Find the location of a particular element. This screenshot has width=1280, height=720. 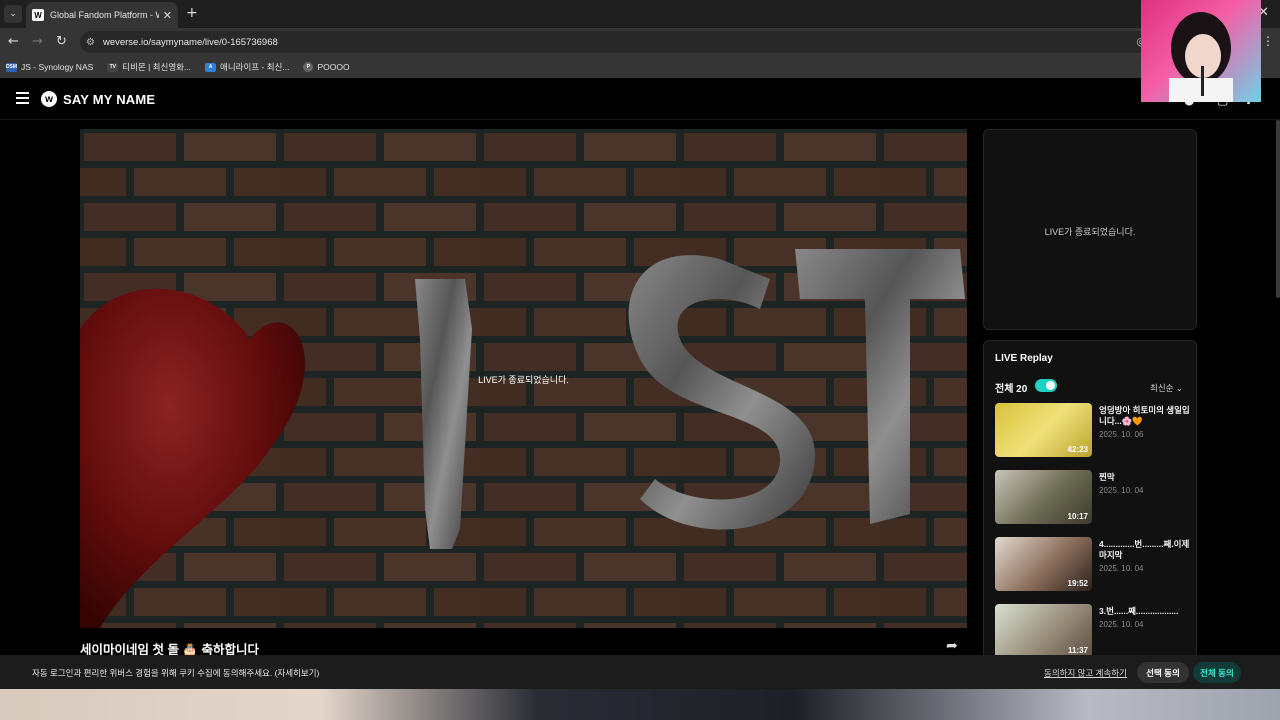

duration-badge: 11:37 is located at coordinates (1077, 650).